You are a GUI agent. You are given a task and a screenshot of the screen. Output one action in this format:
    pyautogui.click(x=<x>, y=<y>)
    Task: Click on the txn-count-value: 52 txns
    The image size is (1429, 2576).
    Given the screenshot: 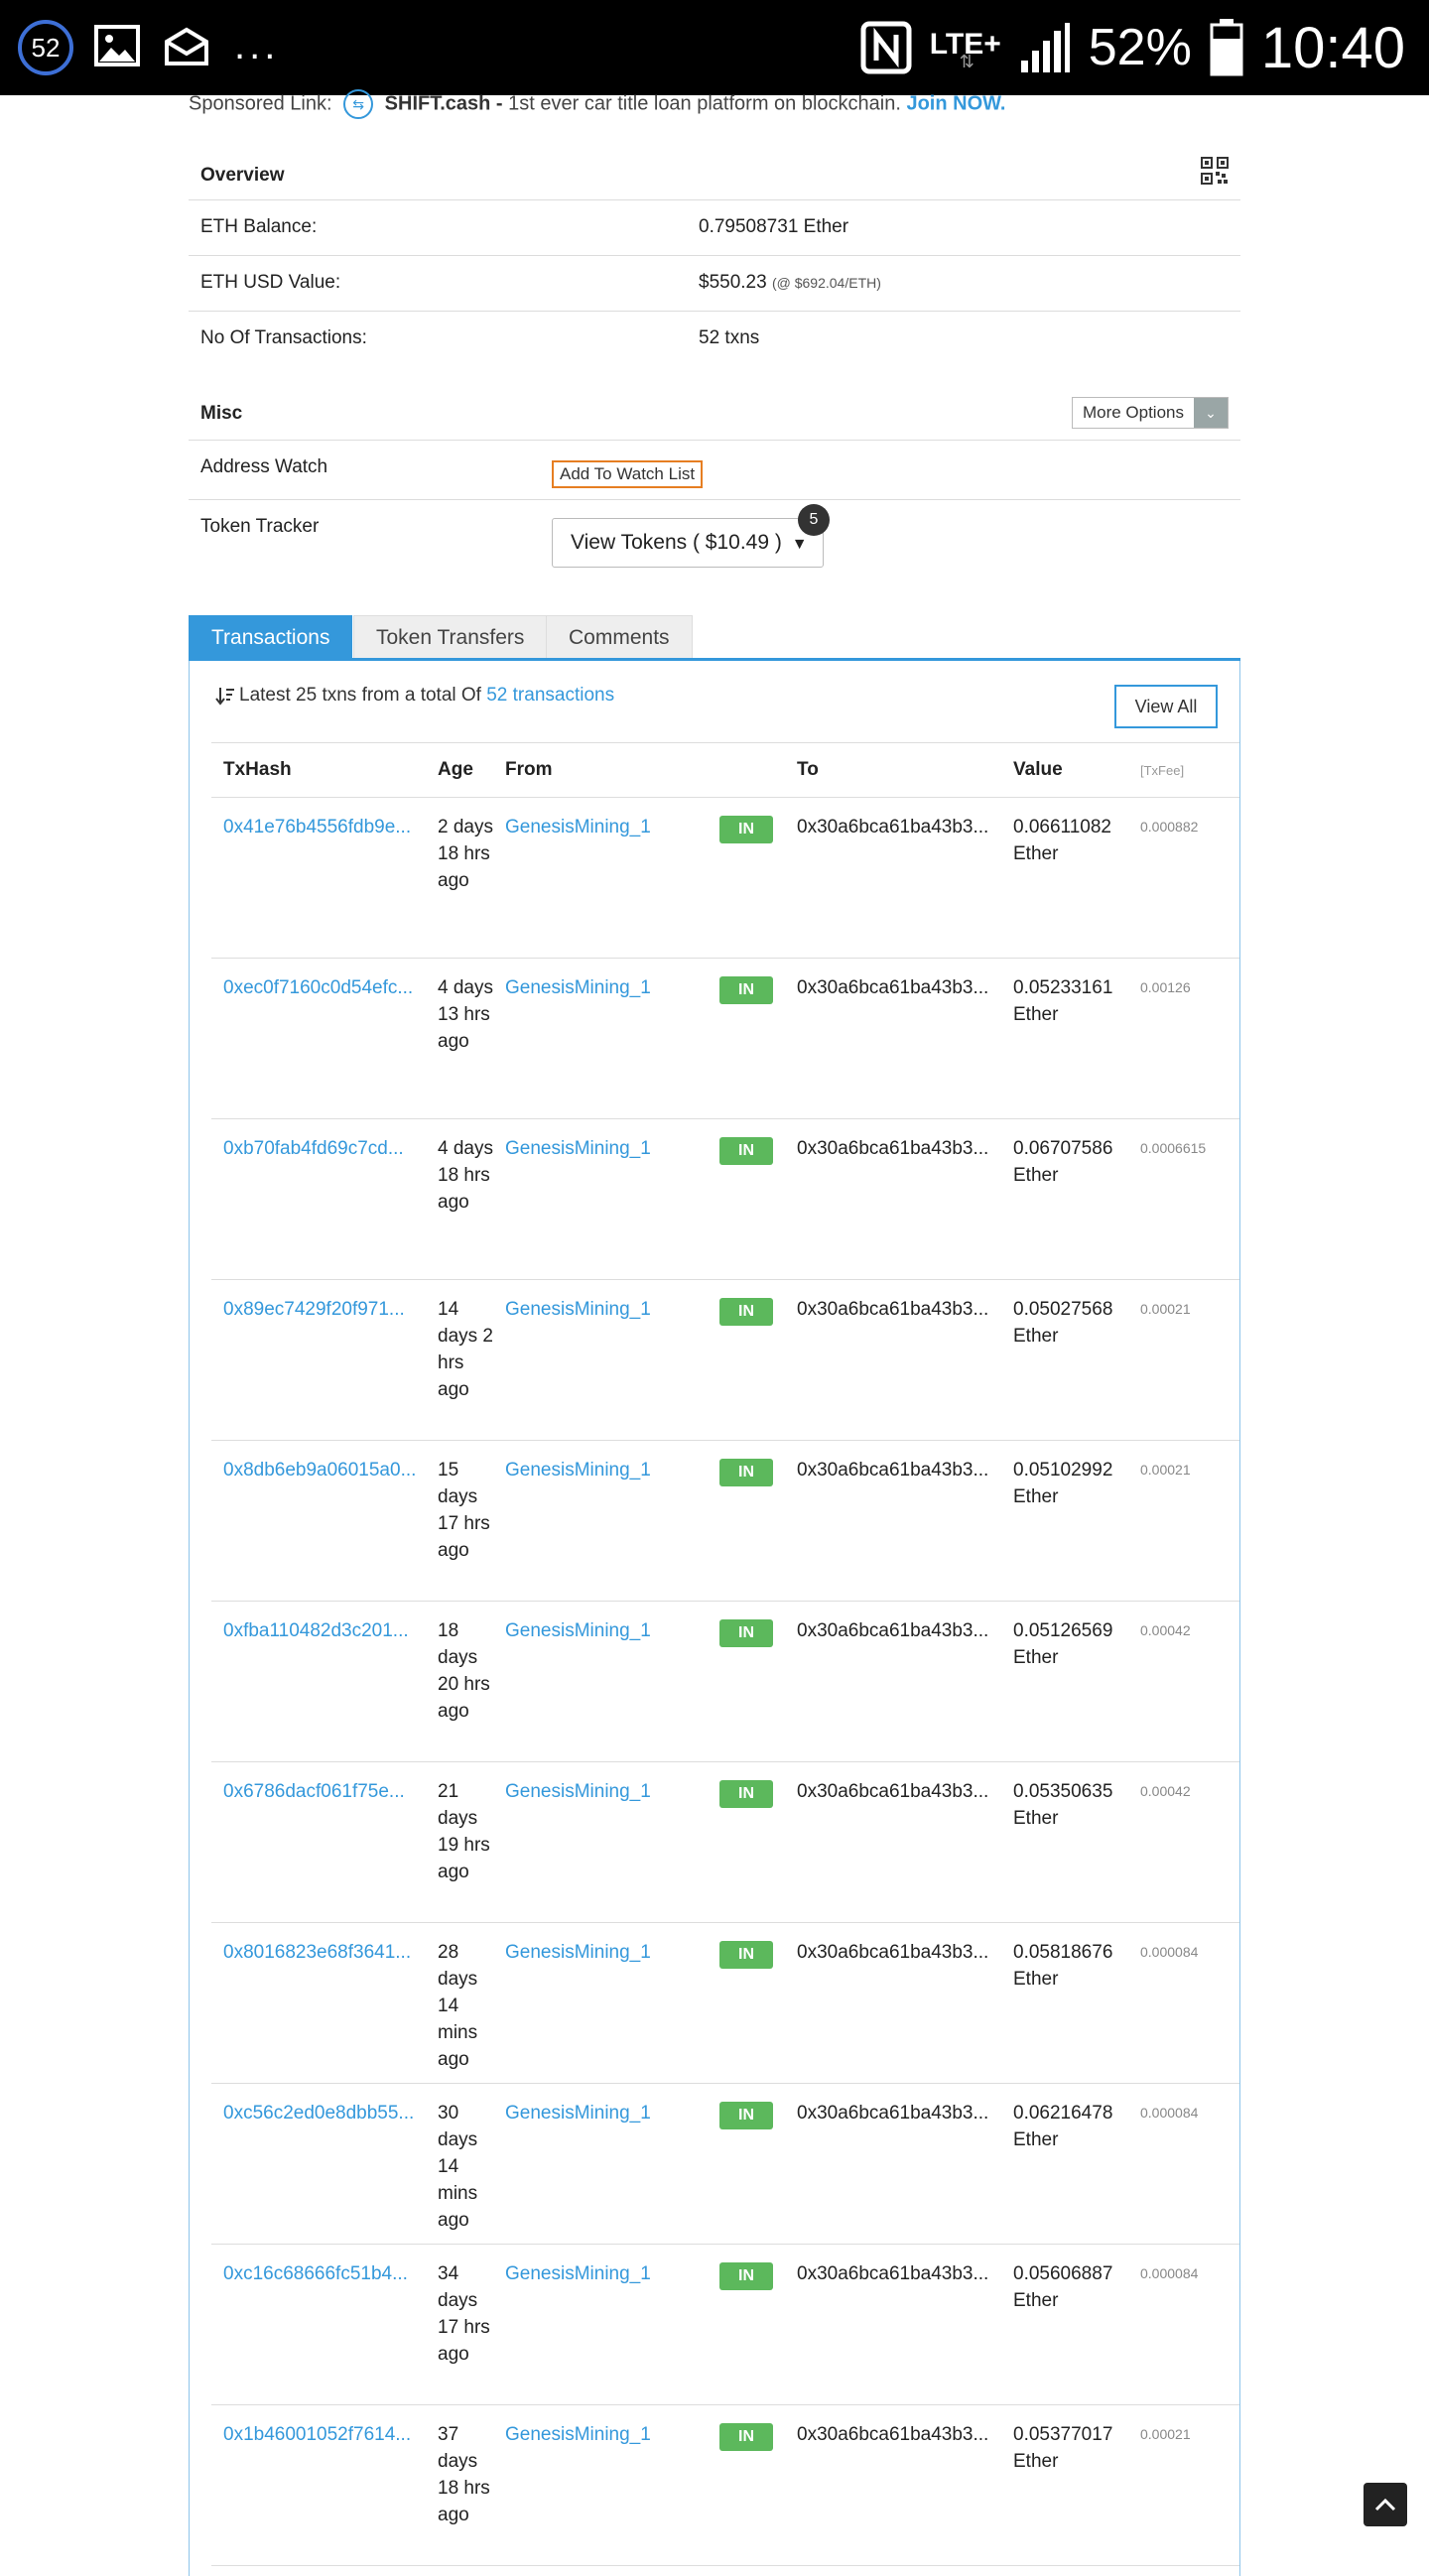 What is the action you would take?
    pyautogui.click(x=729, y=338)
    